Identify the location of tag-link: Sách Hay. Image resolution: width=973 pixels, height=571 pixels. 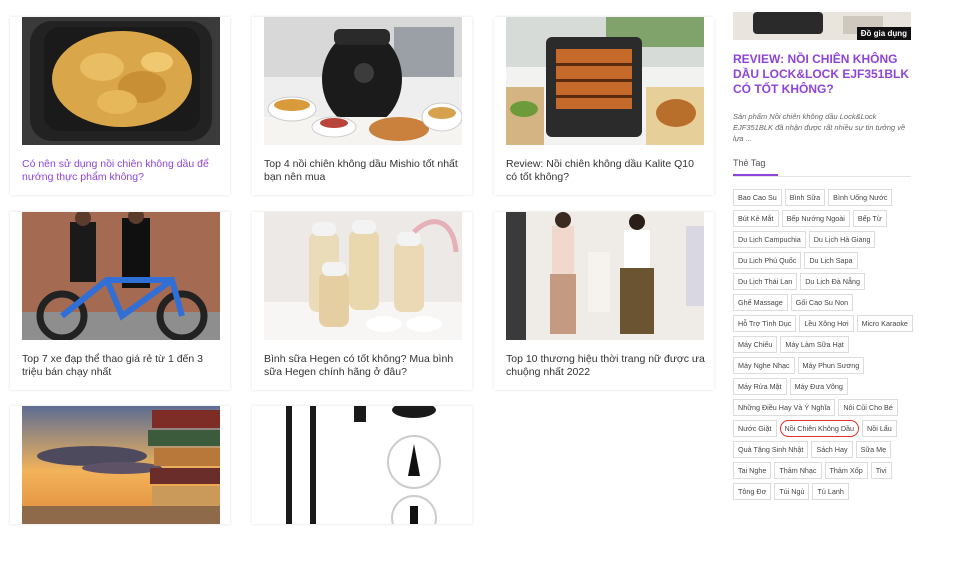
(832, 449).